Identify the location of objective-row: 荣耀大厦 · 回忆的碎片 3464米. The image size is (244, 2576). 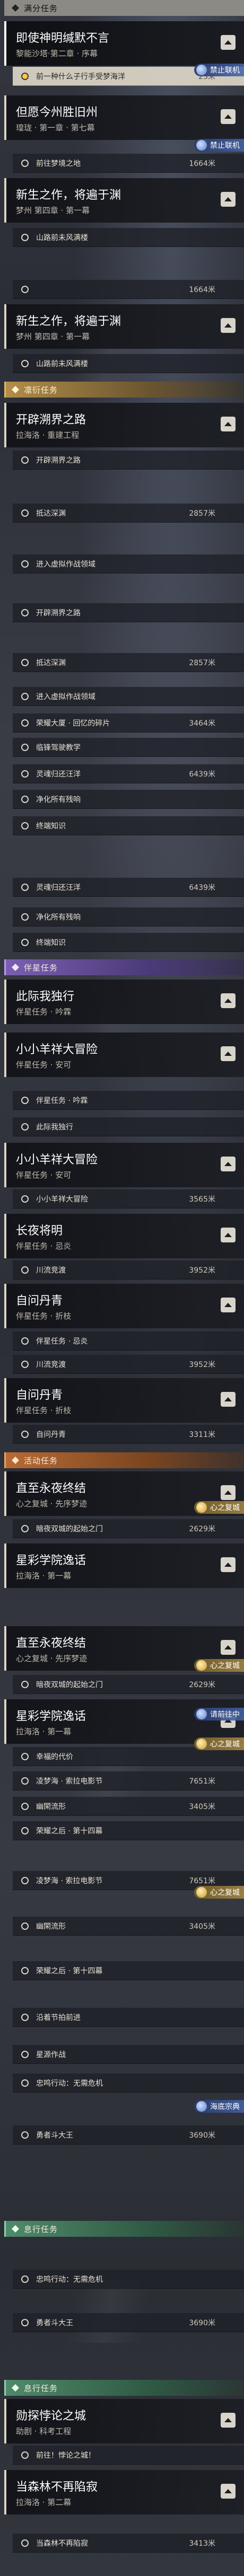
(129, 723).